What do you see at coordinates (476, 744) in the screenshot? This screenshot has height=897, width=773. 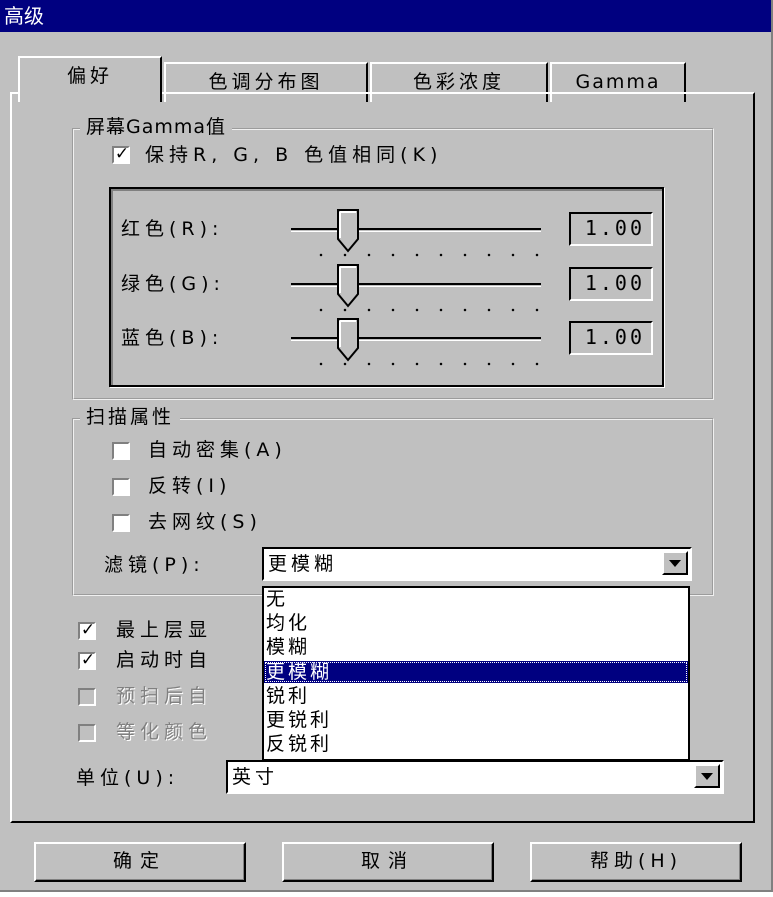 I see `filter-option-unsharp: 反锐利` at bounding box center [476, 744].